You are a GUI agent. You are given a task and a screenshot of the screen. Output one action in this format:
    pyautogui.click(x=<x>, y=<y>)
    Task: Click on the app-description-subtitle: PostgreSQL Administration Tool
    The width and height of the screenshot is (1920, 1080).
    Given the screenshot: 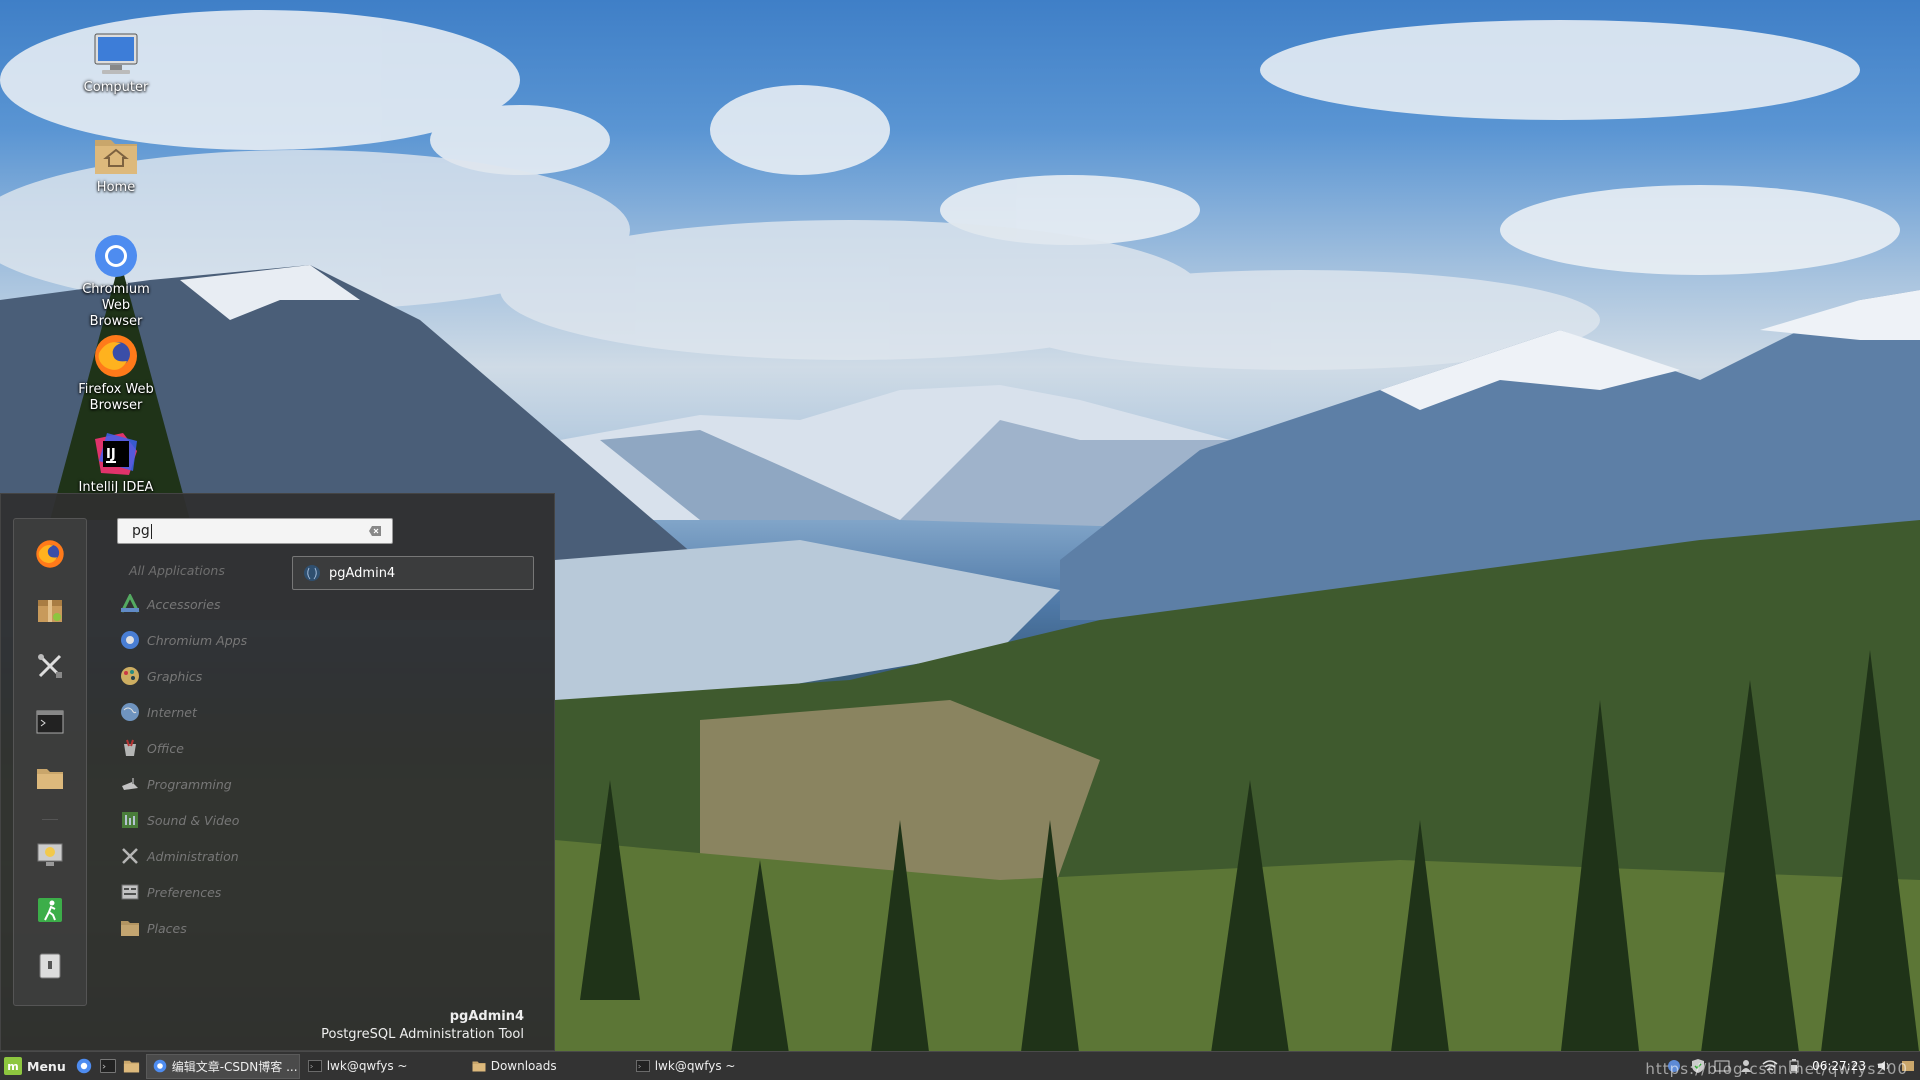 What is the action you would take?
    pyautogui.click(x=422, y=1034)
    